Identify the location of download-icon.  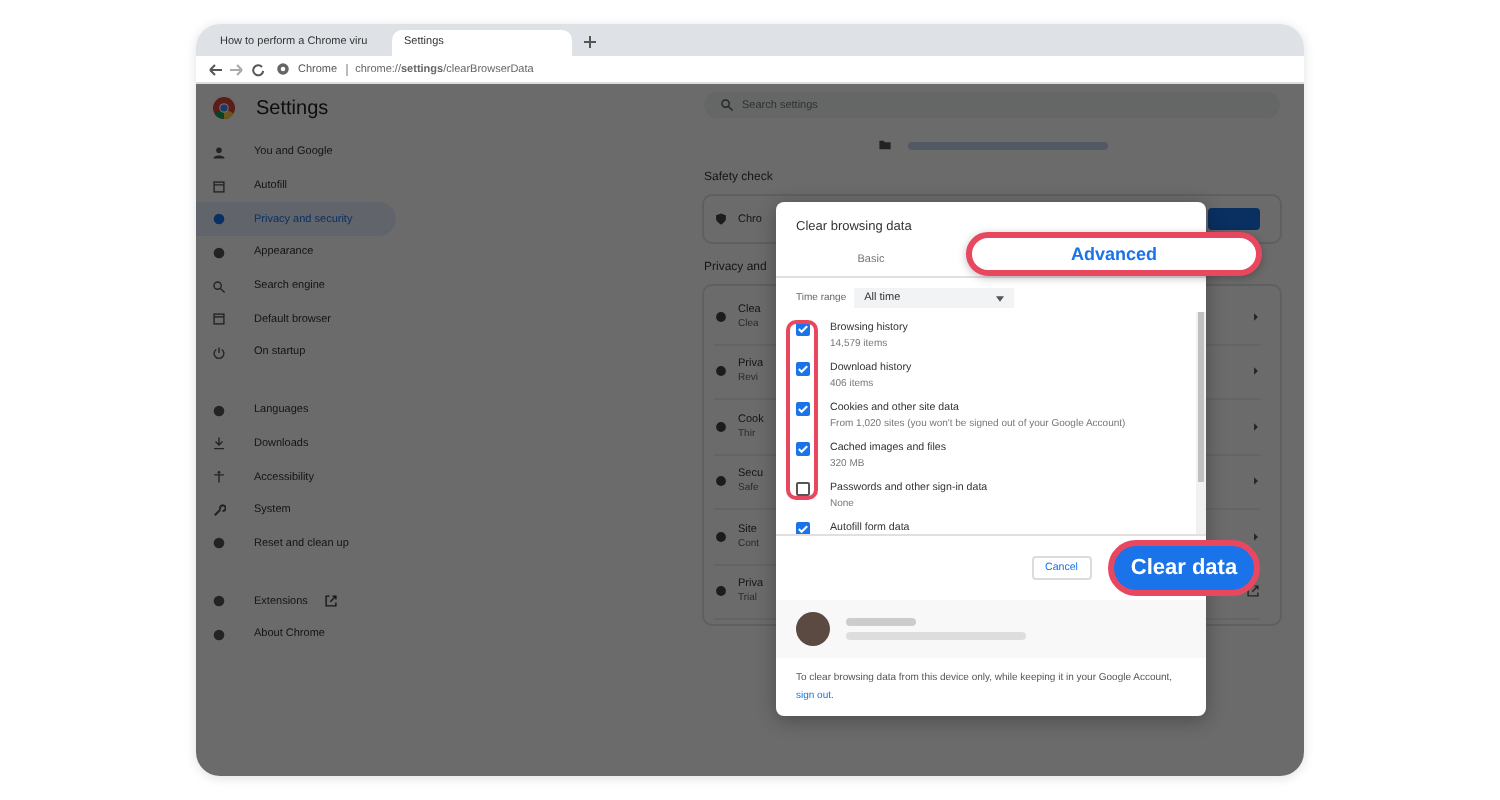
(219, 443).